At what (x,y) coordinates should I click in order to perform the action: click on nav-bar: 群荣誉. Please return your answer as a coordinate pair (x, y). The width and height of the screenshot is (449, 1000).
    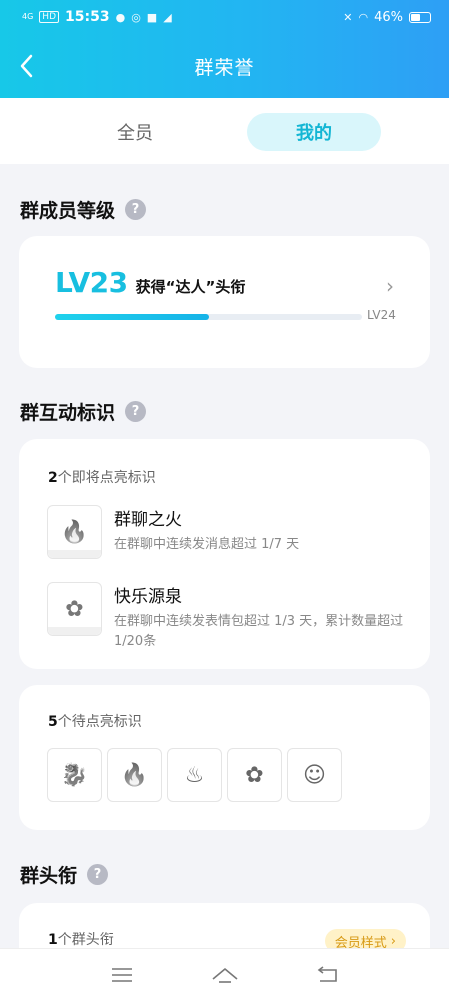
    Looking at the image, I should click on (224, 66).